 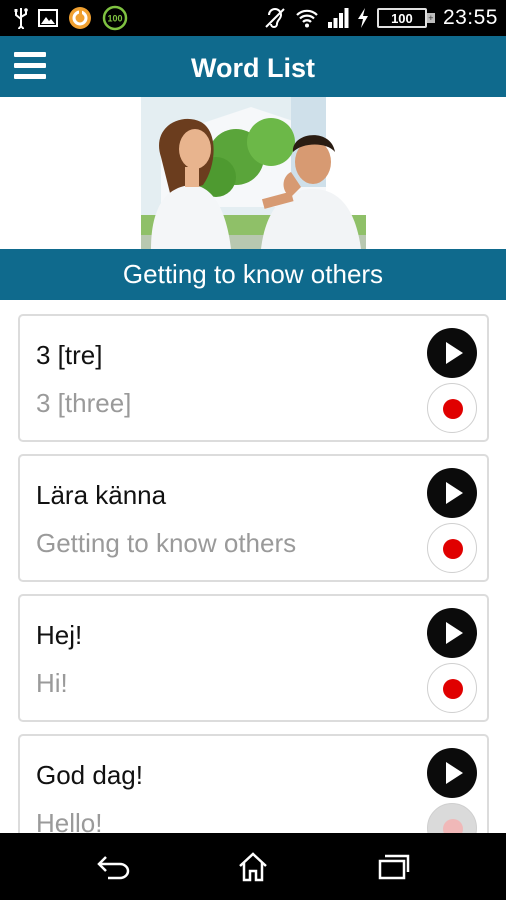 I want to click on list-item: 3 [tre] 3 [three], so click(x=253, y=378).